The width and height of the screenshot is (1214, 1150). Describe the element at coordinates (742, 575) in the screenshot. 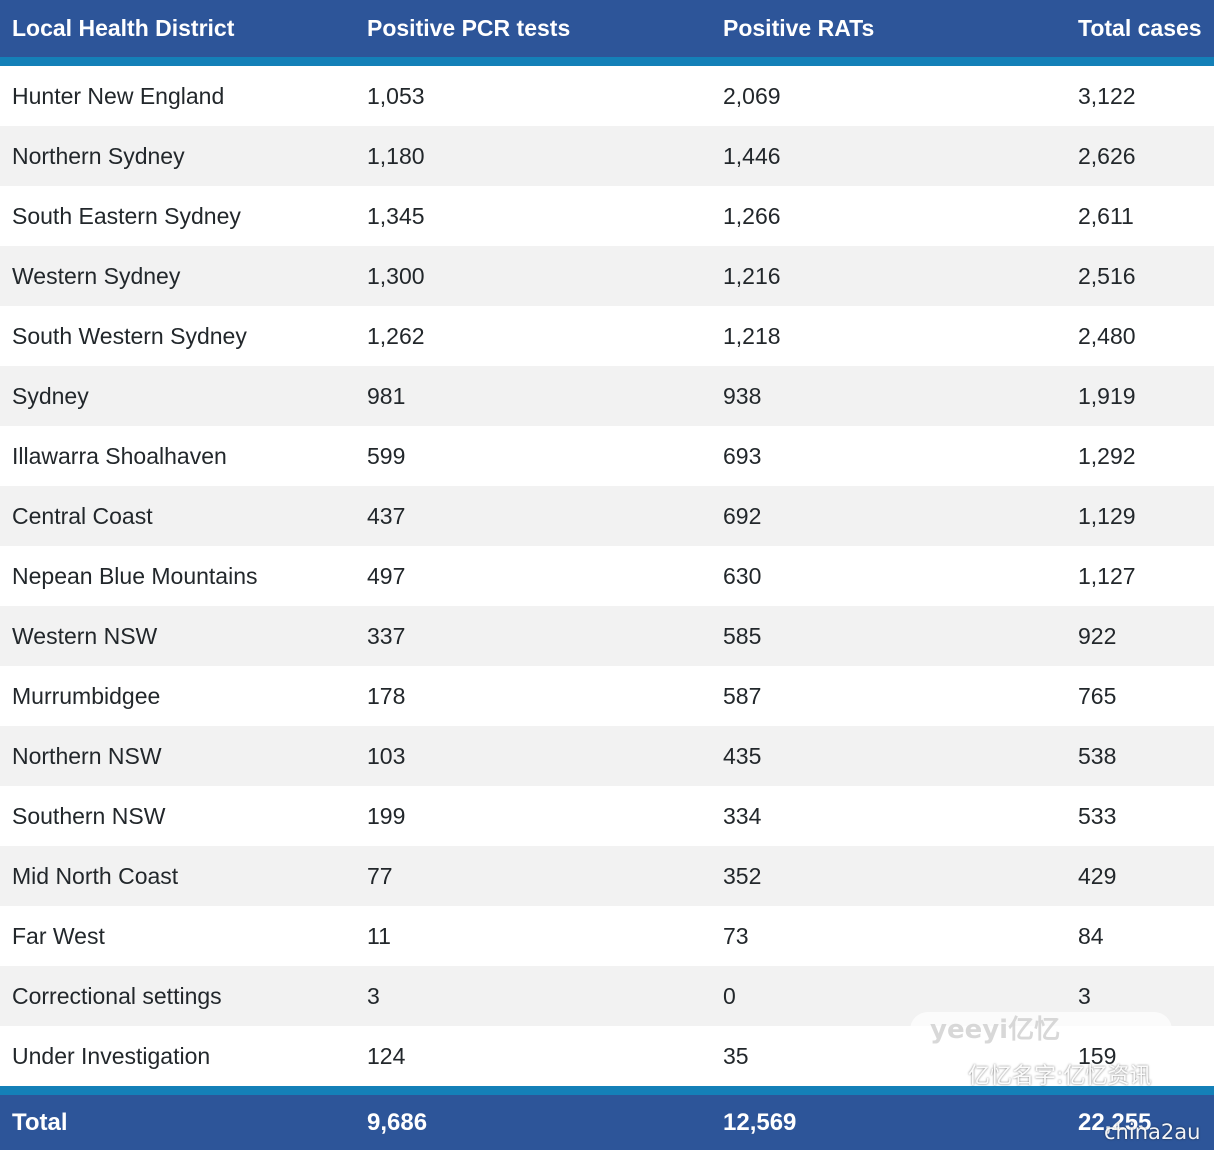

I see `cell-rats: 630` at that location.